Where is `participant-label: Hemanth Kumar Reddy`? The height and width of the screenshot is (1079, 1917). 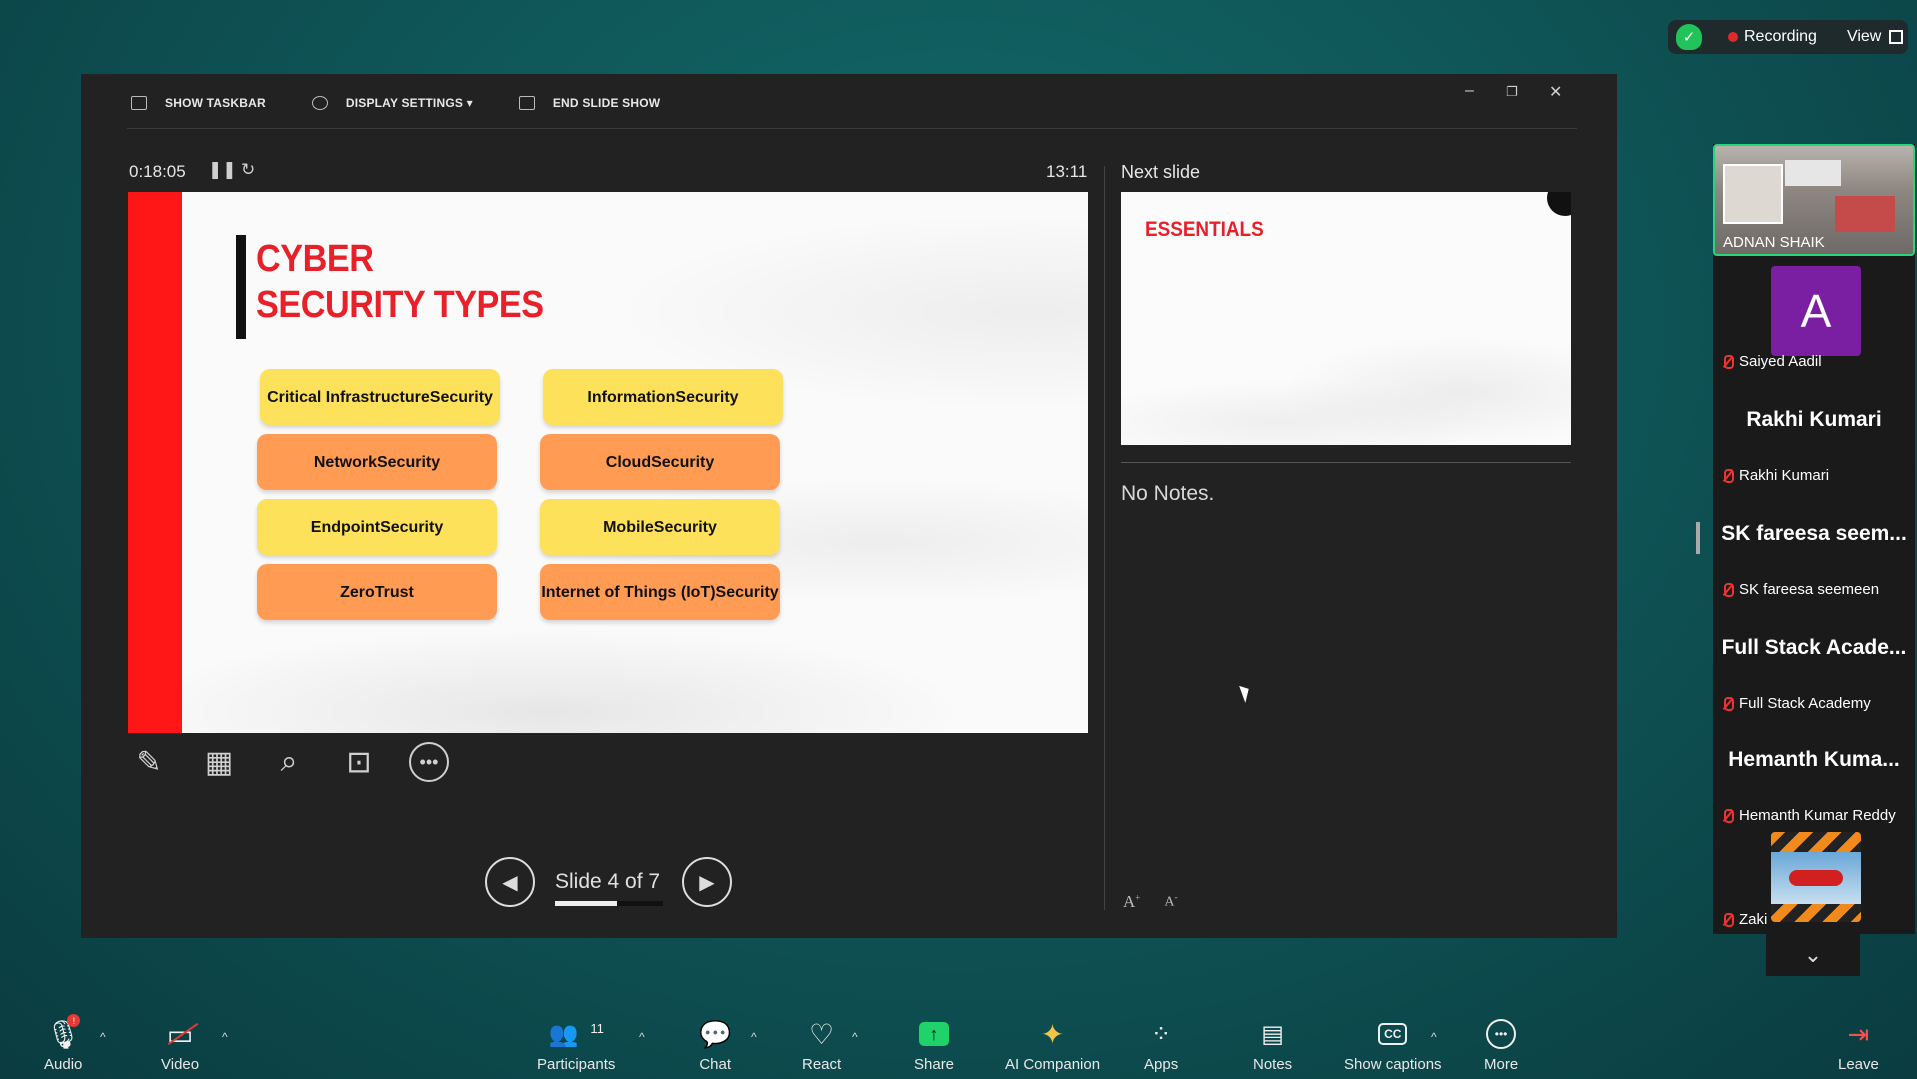
participant-label: Hemanth Kumar Reddy is located at coordinates (1808, 815).